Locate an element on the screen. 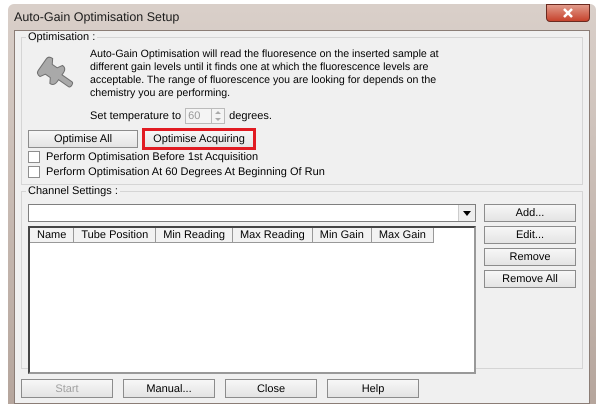 Image resolution: width=598 pixels, height=404 pixels. footer-button: Close is located at coordinates (271, 388).